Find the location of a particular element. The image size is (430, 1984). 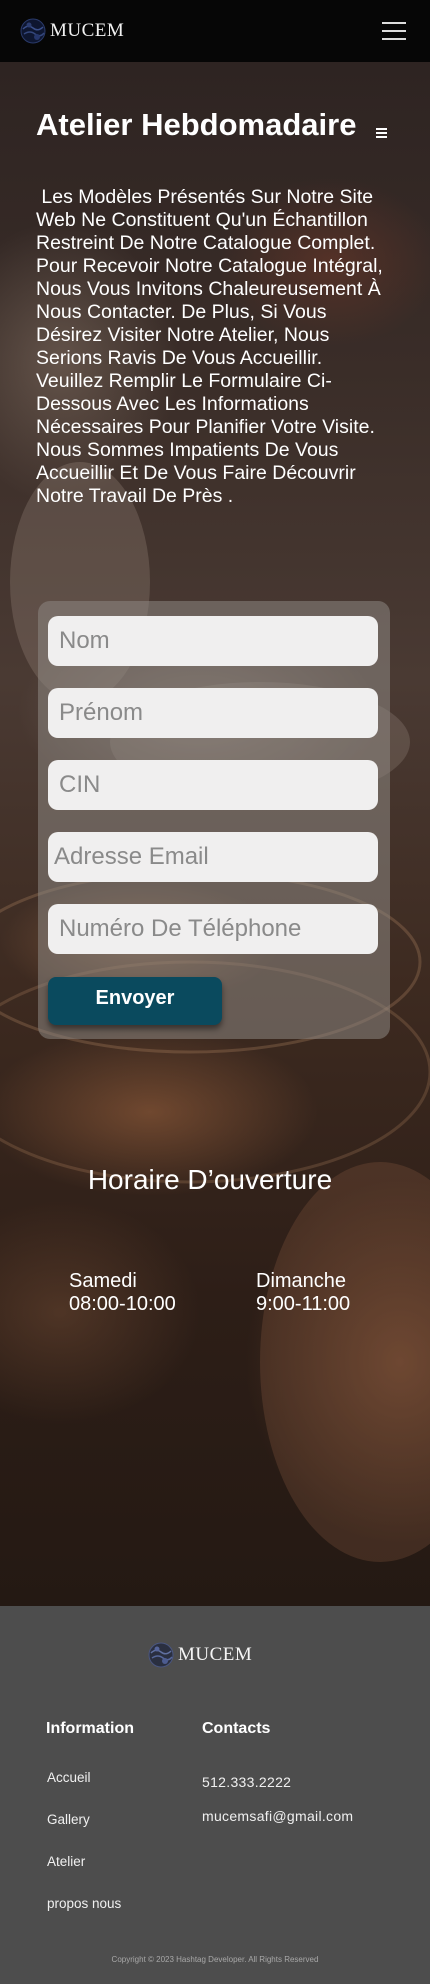

contact-phone: 512.333.2222 is located at coordinates (246, 1782).